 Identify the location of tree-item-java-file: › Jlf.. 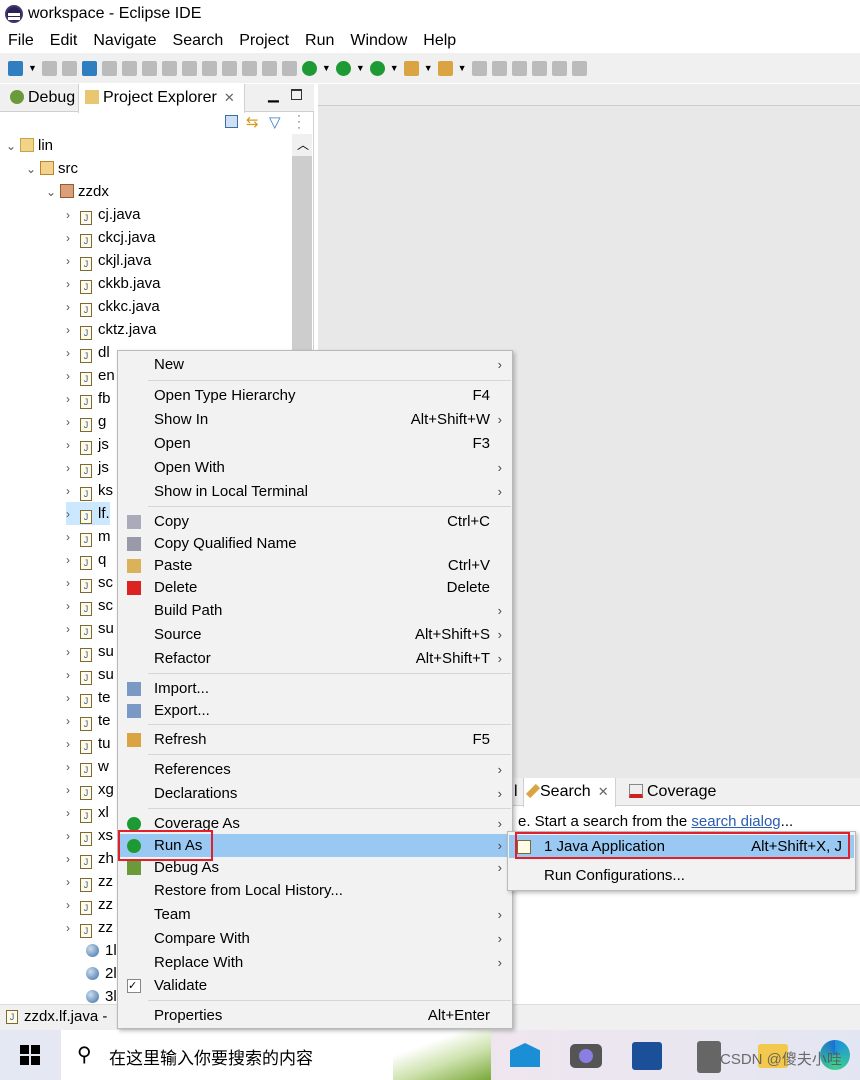
(88, 513).